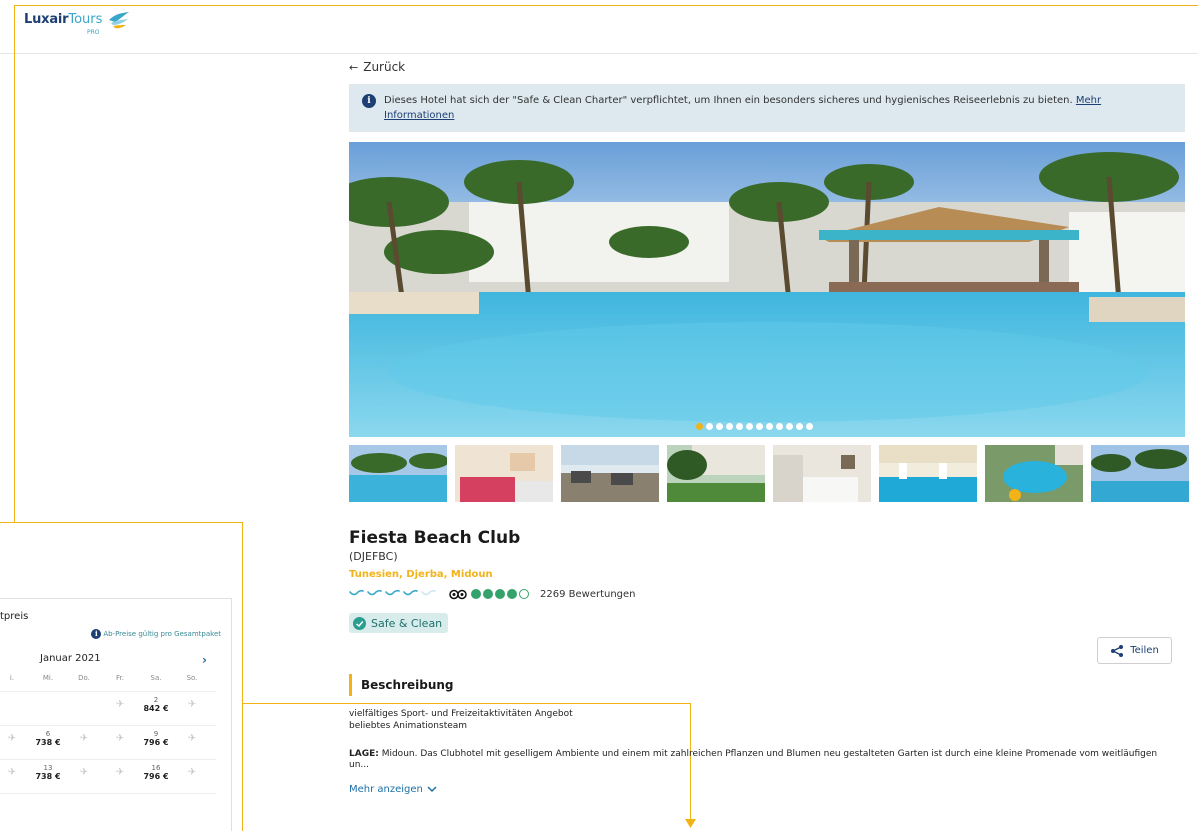  What do you see at coordinates (432, 789) in the screenshot?
I see `chevron-down-icon` at bounding box center [432, 789].